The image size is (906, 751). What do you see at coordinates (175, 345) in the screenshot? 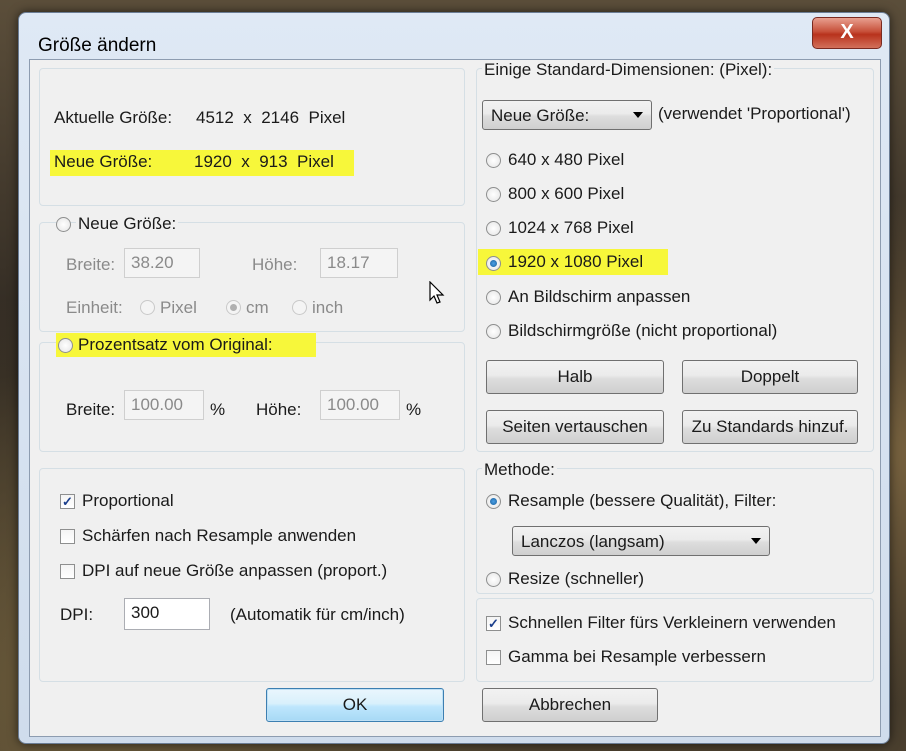
I see `percent-radio-label: Prozentsatz vom Original:` at bounding box center [175, 345].